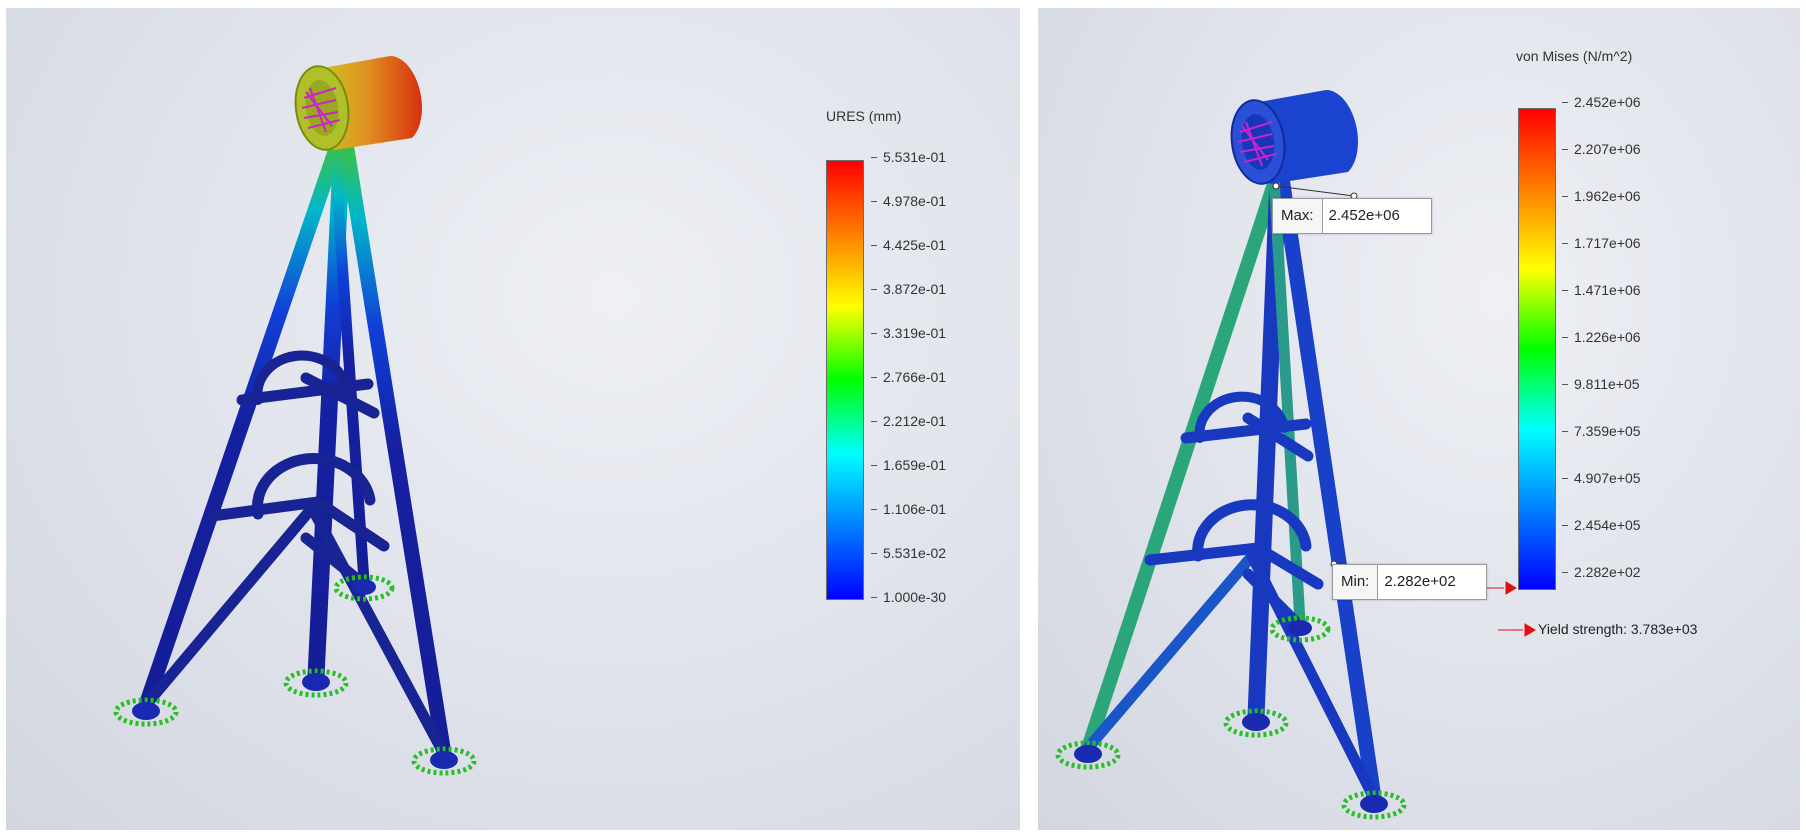 This screenshot has width=1806, height=835. I want to click on min-probe-label: Min: 2.282e+02, so click(1410, 582).